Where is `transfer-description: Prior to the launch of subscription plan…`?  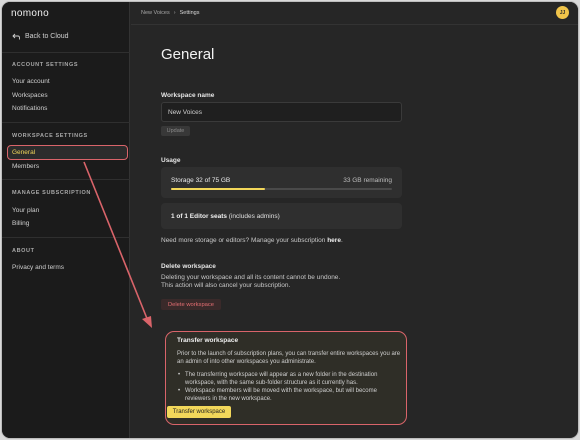 transfer-description: Prior to the launch of subscription plan… is located at coordinates (289, 358).